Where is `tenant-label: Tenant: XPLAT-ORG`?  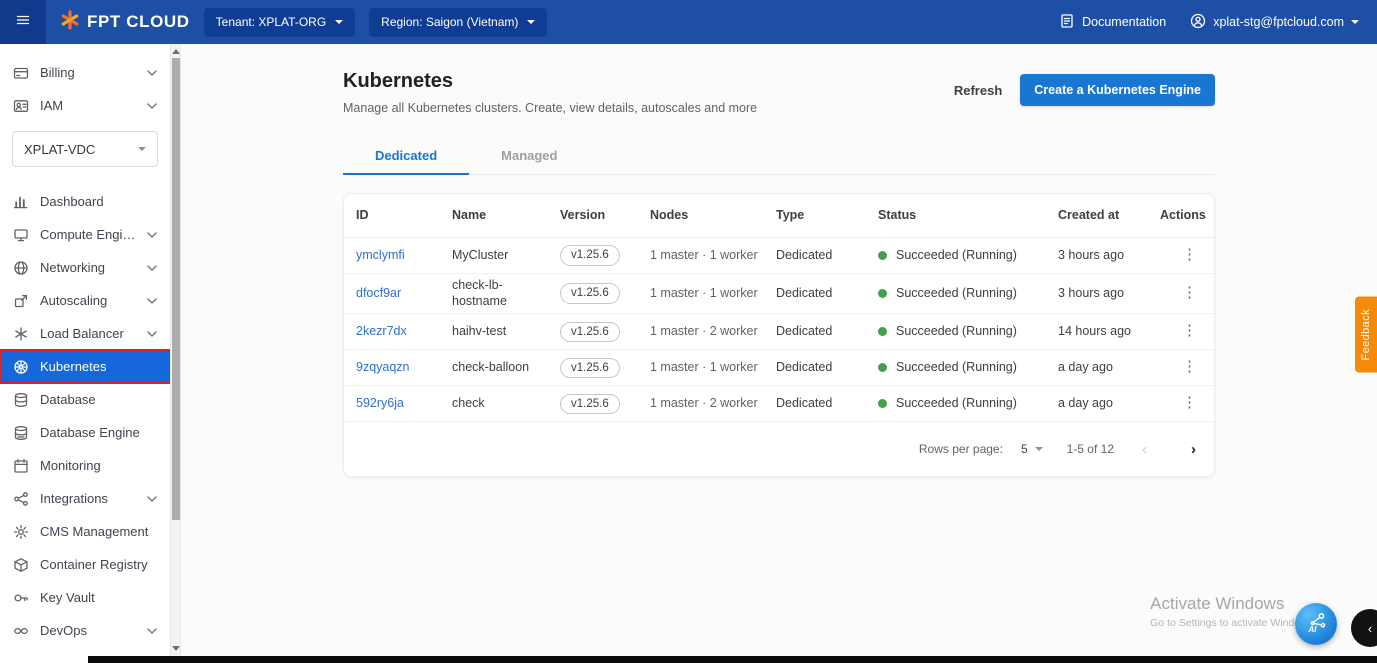
tenant-label: Tenant: XPLAT-ORG is located at coordinates (271, 22).